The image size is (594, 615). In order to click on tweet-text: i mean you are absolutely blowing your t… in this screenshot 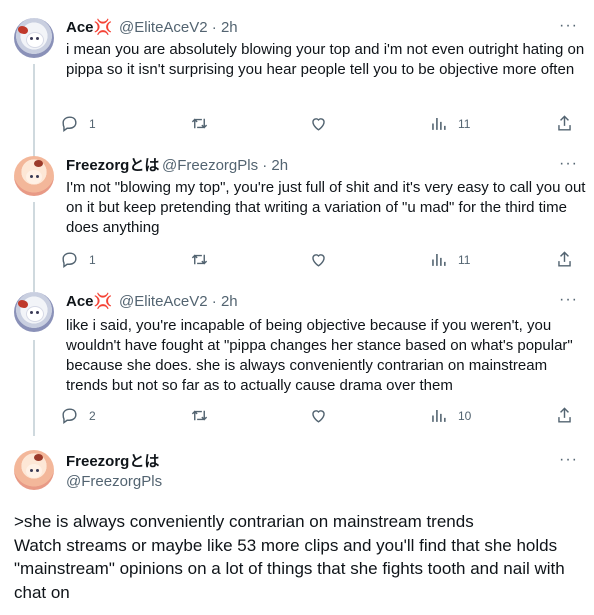, I will do `click(327, 59)`.